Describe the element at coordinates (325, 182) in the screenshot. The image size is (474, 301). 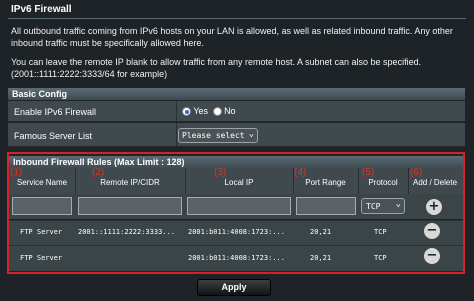
I see `column-header-port-range: Port Range` at that location.